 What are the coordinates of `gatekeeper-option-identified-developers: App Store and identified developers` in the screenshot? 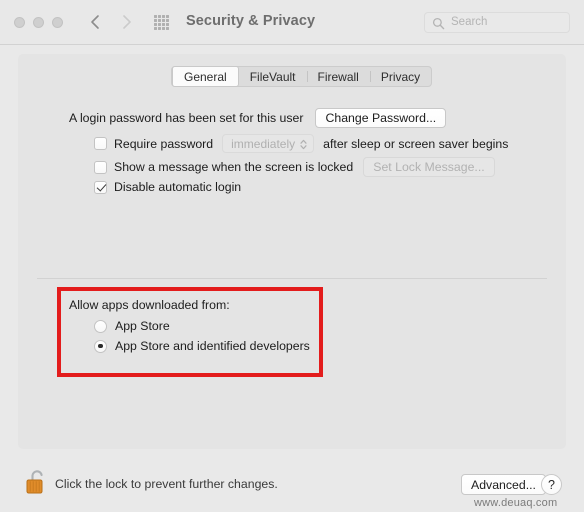 It's located at (202, 346).